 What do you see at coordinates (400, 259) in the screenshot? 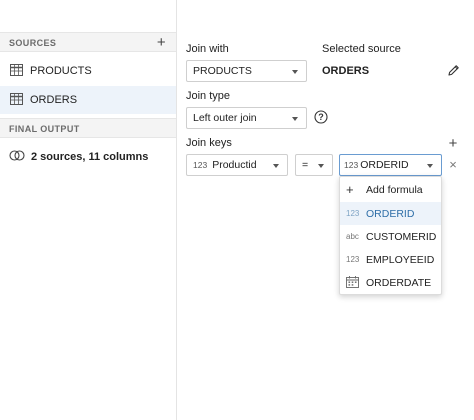
I see `option-label: EMPLOYEEID` at bounding box center [400, 259].